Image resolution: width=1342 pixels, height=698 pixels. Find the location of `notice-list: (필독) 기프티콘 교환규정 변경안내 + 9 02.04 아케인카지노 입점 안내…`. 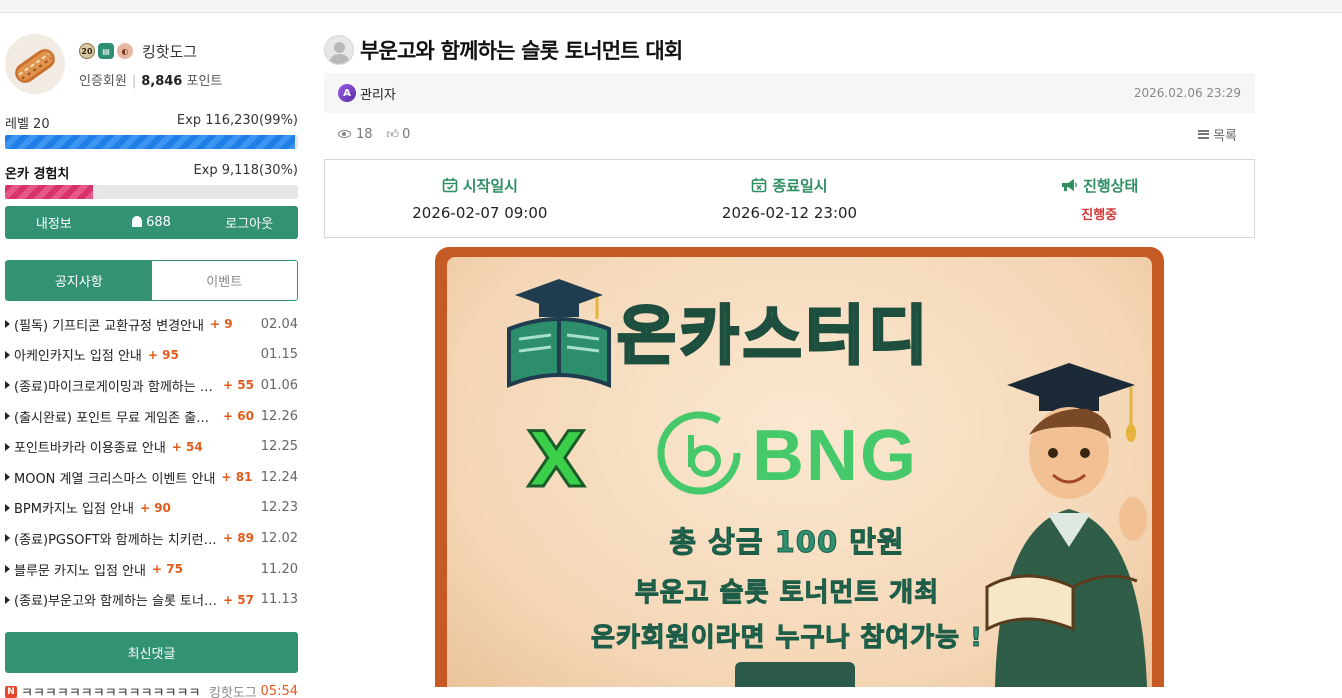

notice-list: (필독) 기프티콘 교환규정 변경안내 + 9 02.04 아케인카지노 입점 안내… is located at coordinates (151, 462).